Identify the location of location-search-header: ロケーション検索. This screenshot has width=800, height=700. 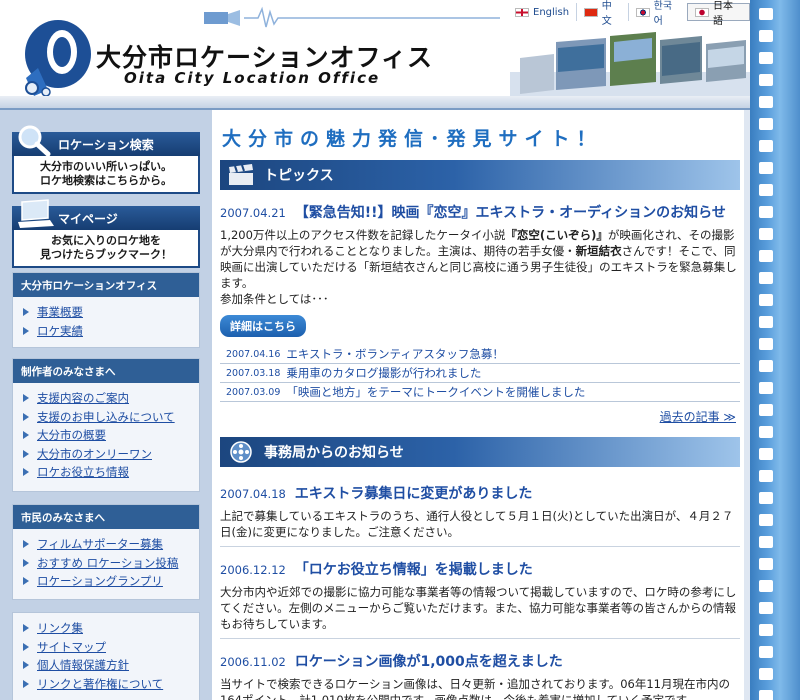
(106, 140).